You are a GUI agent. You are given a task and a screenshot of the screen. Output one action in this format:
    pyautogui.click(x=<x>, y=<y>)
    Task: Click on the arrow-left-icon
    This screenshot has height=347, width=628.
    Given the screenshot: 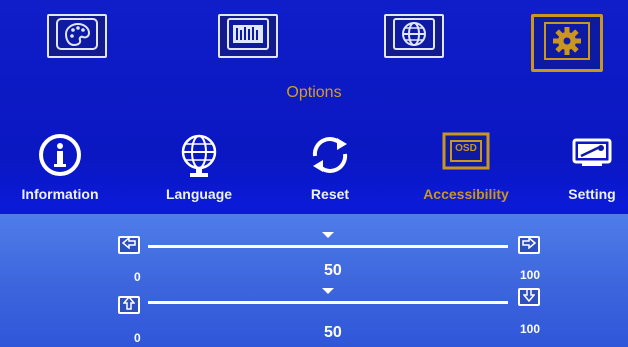 What is the action you would take?
    pyautogui.click(x=128, y=245)
    